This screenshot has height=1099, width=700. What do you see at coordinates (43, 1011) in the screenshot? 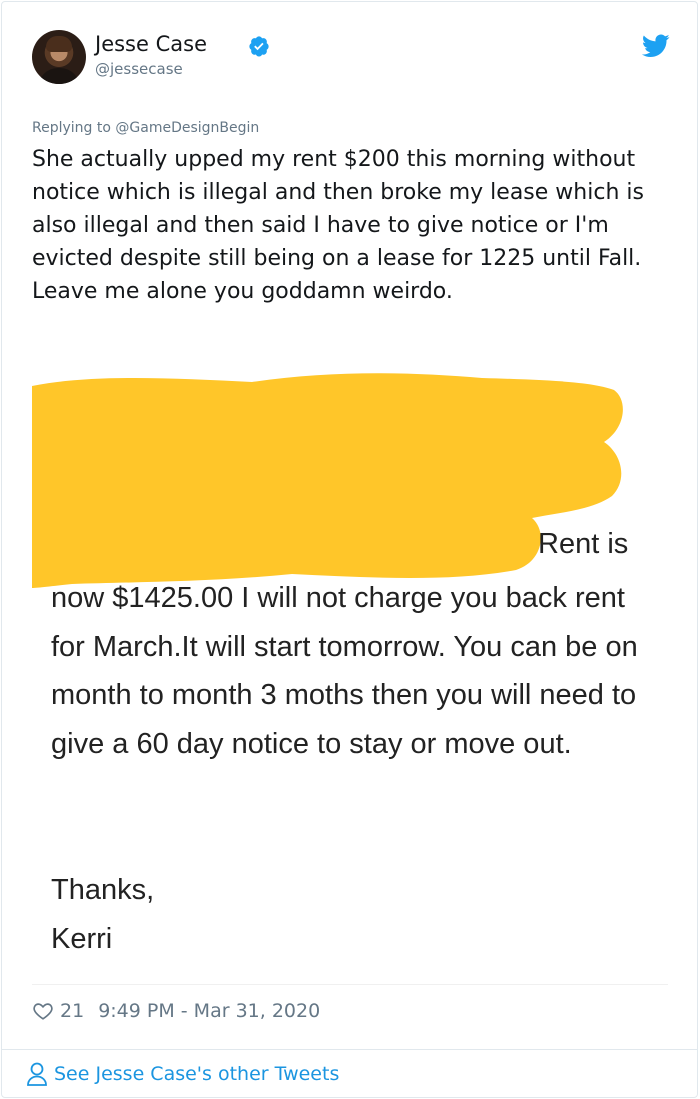
I see `heart-icon` at bounding box center [43, 1011].